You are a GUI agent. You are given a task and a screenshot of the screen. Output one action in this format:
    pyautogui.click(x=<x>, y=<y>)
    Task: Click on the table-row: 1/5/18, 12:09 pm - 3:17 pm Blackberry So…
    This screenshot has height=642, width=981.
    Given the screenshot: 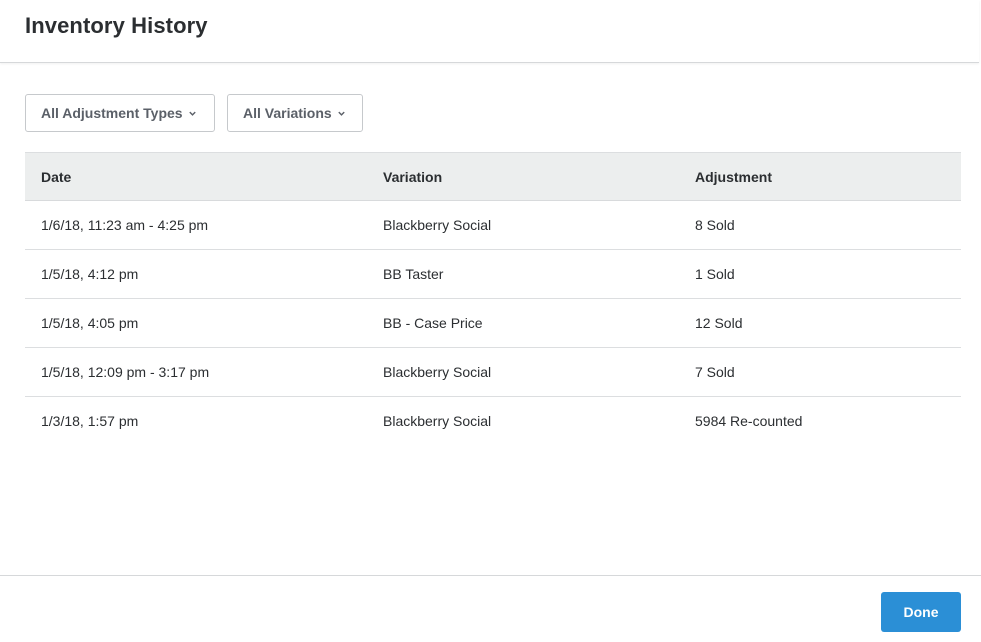 What is the action you would take?
    pyautogui.click(x=493, y=372)
    